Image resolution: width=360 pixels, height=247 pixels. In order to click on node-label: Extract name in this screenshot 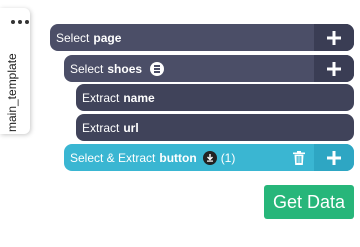, I will do `click(115, 98)`.